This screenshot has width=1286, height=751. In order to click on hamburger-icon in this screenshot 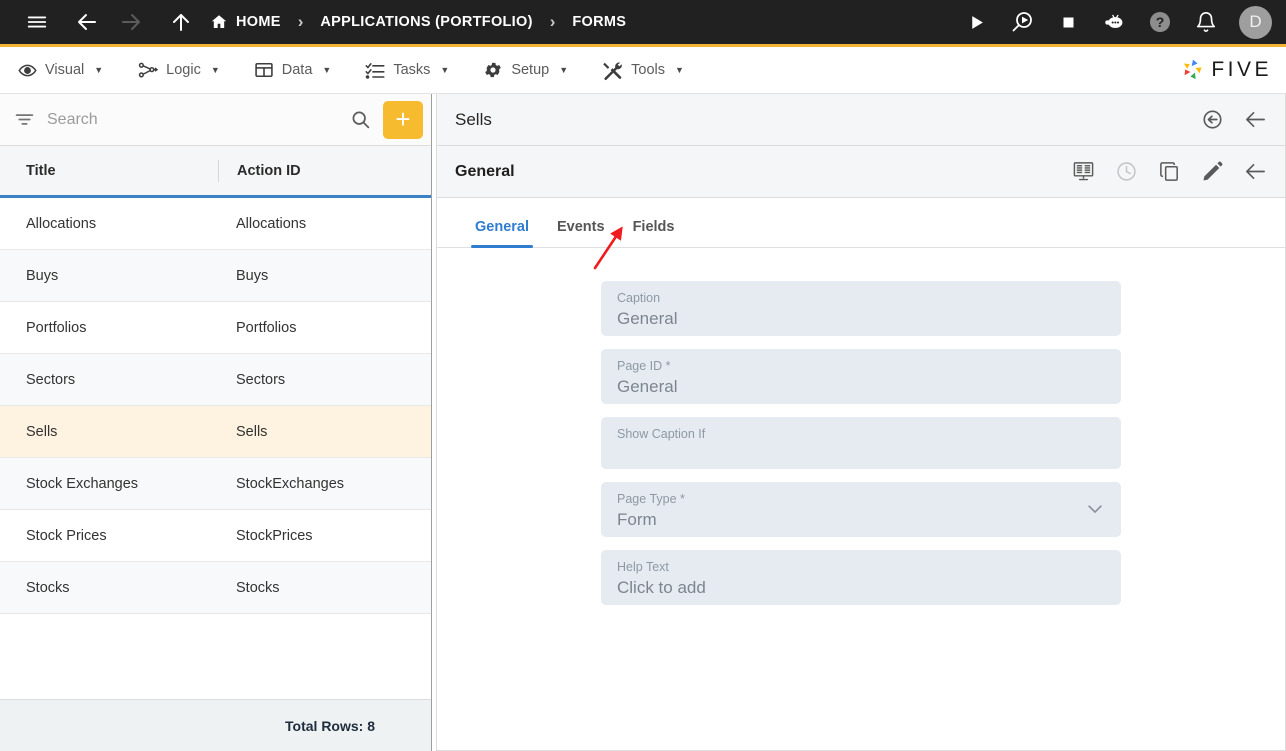, I will do `click(37, 22)`.